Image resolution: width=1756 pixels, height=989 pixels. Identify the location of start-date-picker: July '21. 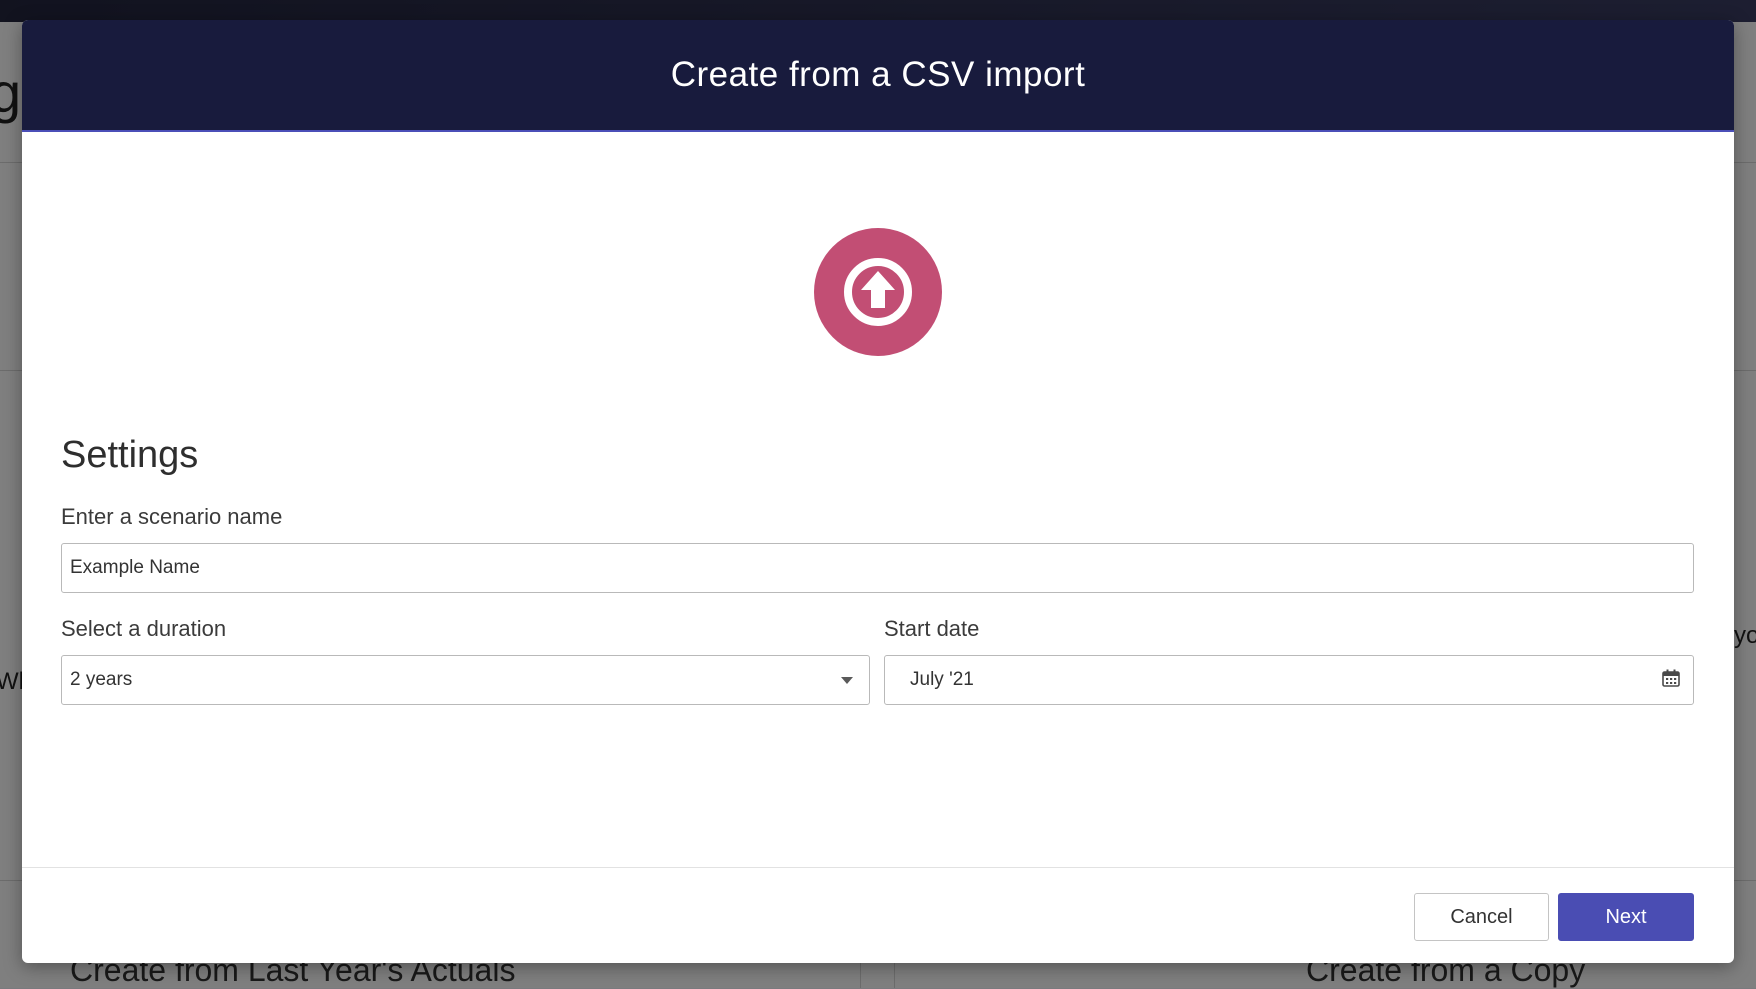
(1289, 680).